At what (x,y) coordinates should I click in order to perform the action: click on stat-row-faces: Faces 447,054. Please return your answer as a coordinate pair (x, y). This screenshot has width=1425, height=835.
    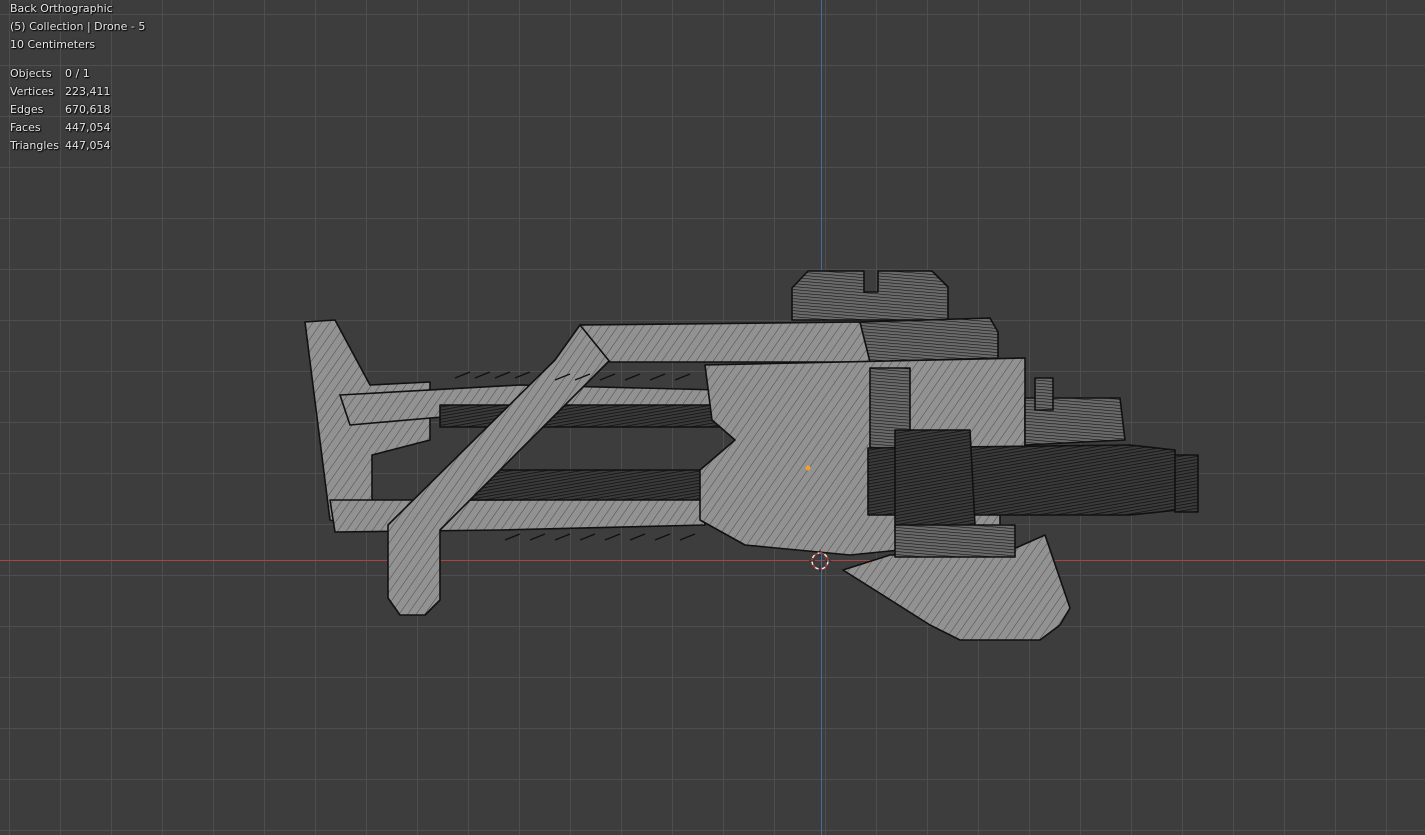
    Looking at the image, I should click on (60, 128).